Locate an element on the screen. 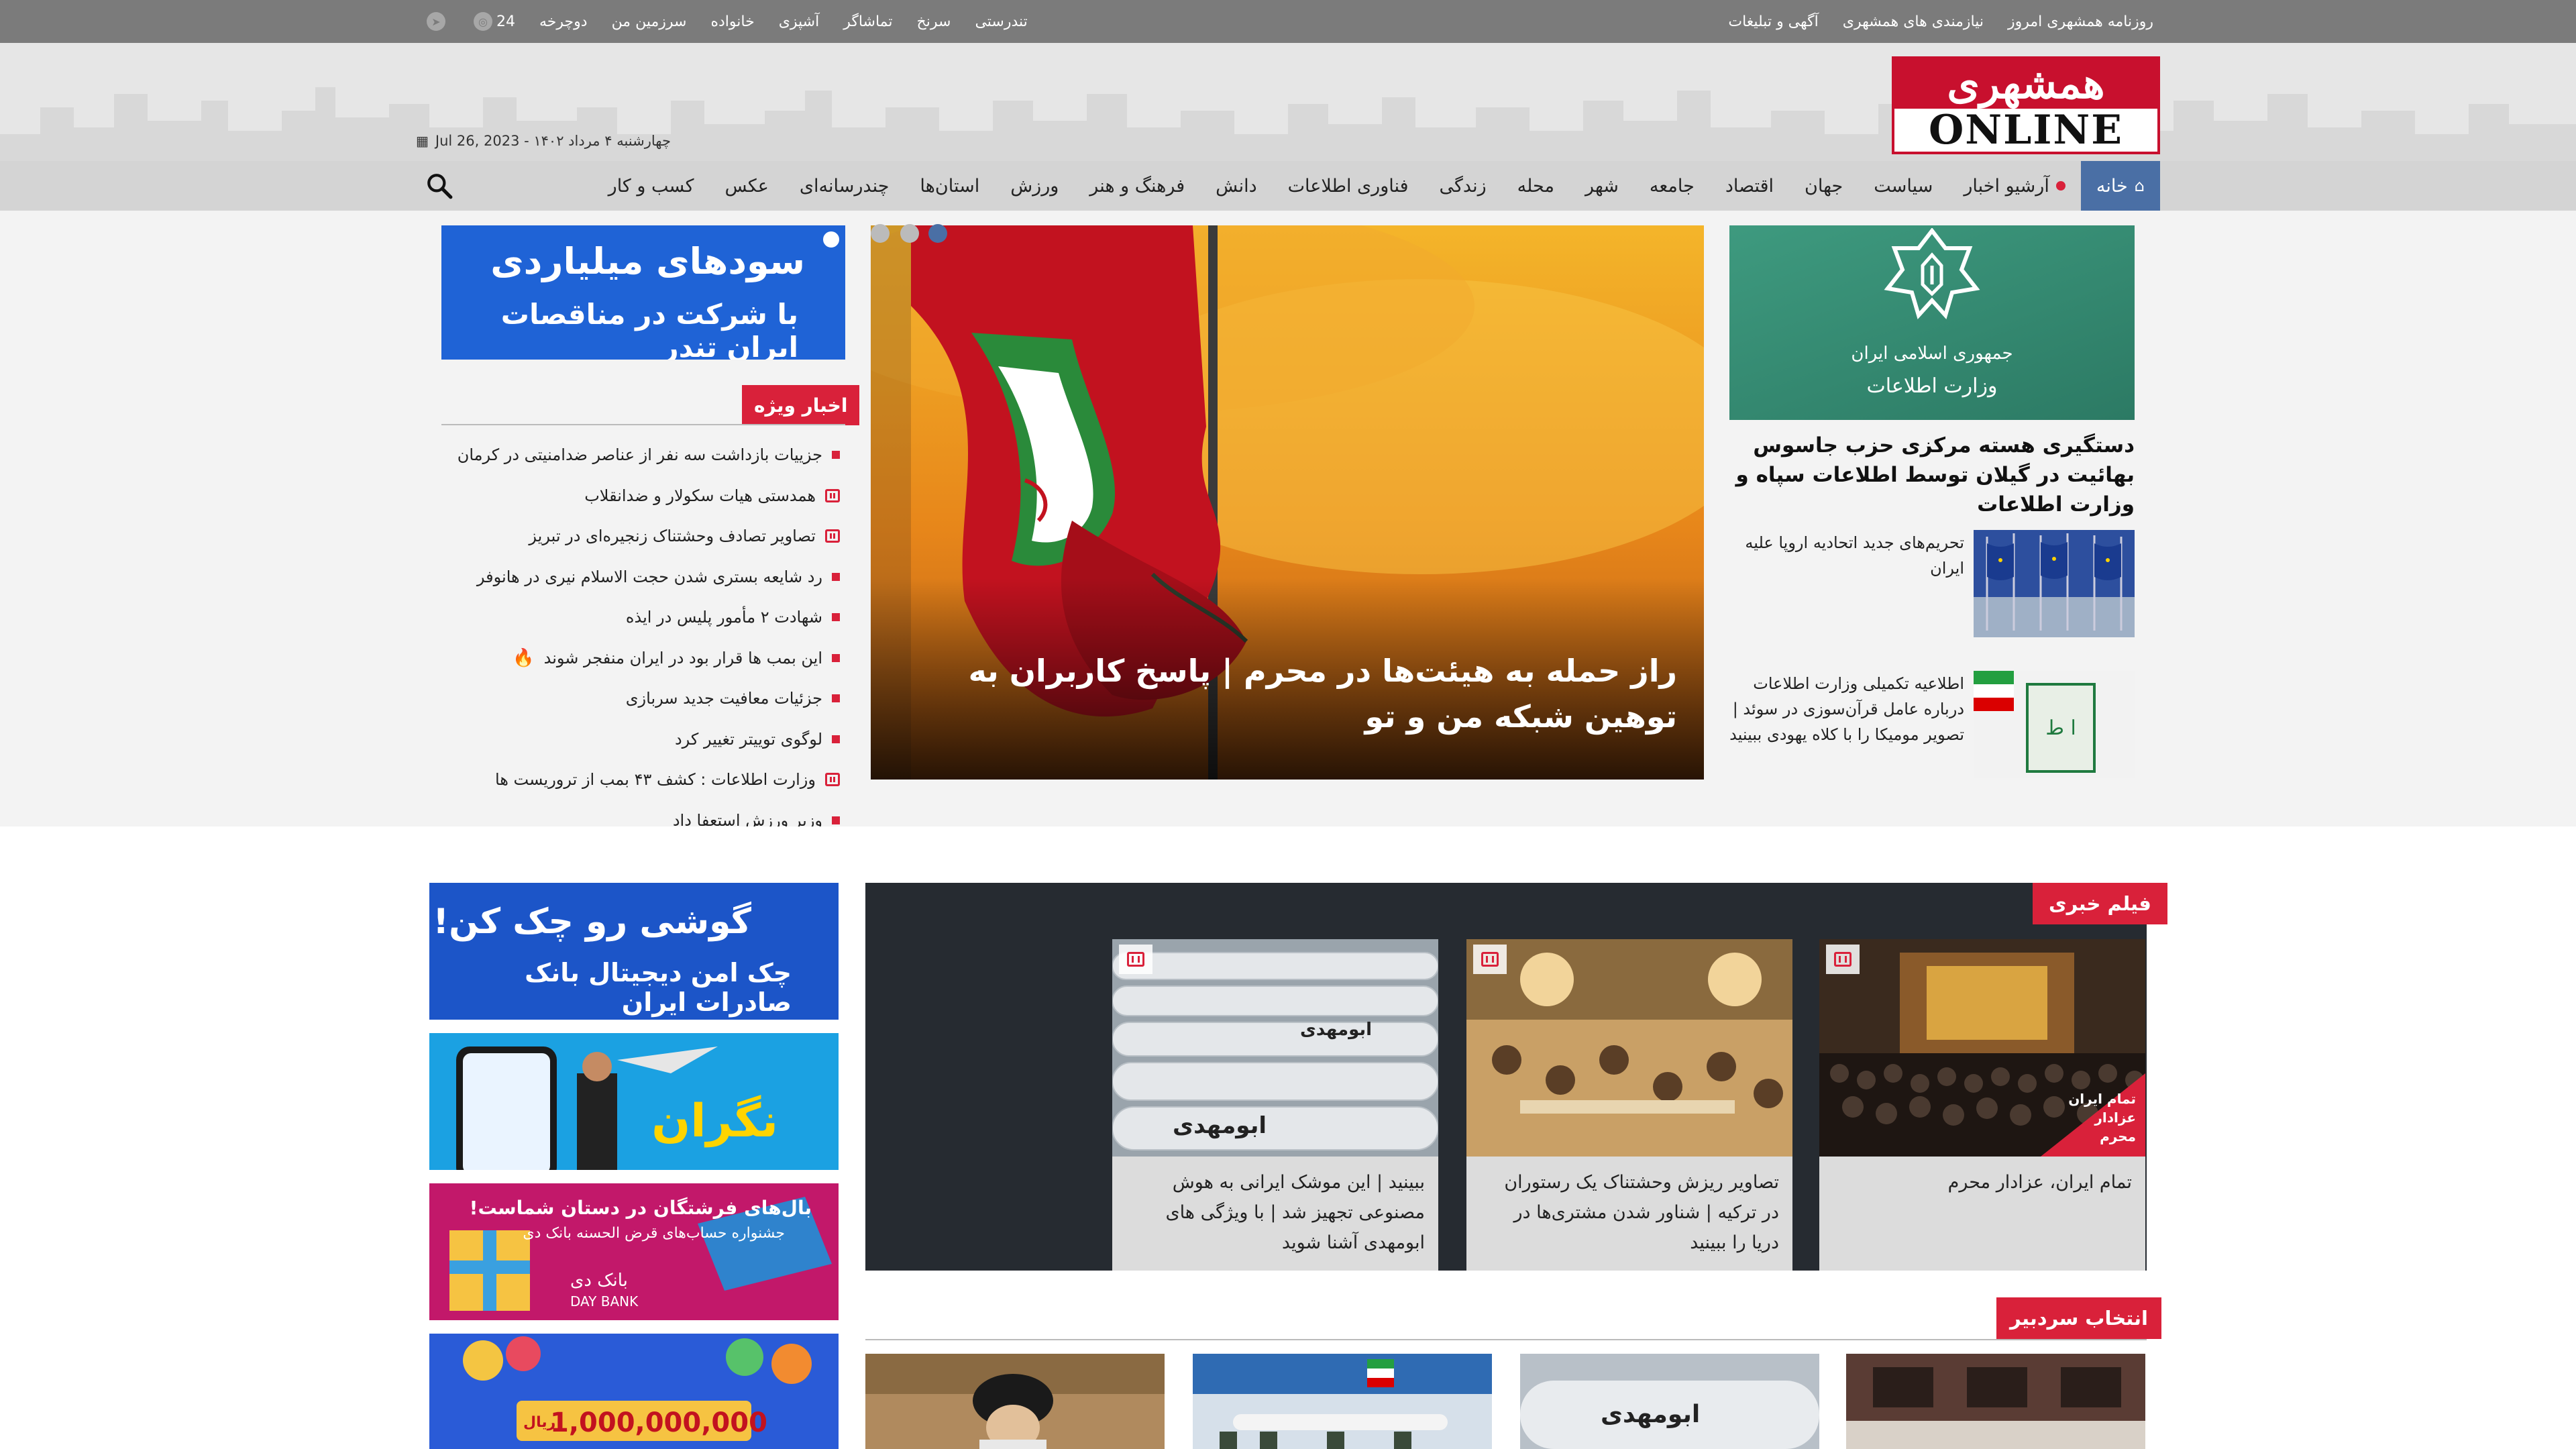 The height and width of the screenshot is (1449, 2576). video-thumbnail is located at coordinates (1629, 1048).